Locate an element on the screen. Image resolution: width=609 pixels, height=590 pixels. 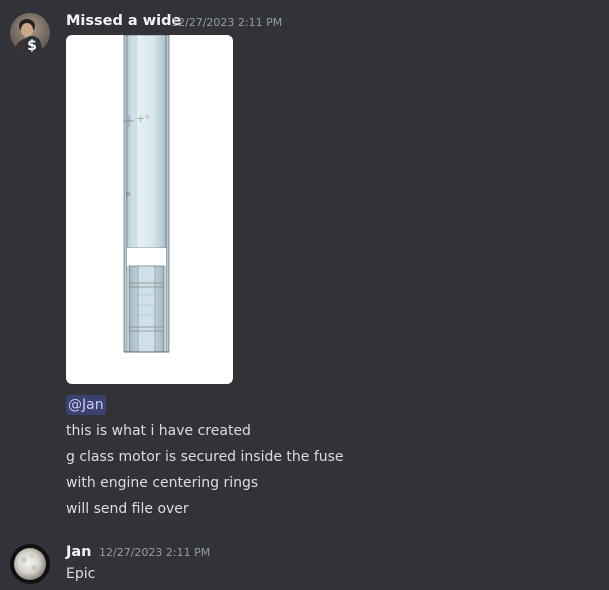
dollar-avatar-icon: $ is located at coordinates (30, 33).